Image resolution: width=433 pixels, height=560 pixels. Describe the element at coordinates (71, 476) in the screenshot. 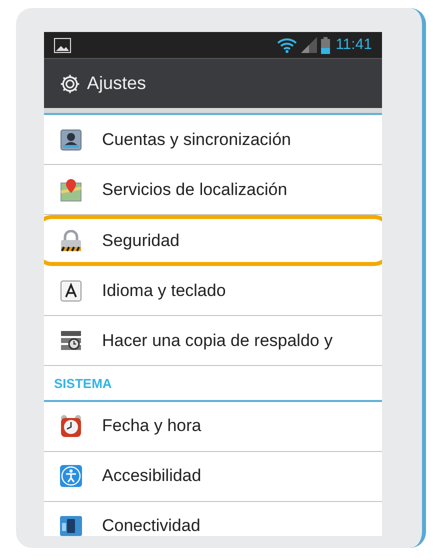

I see `accessibility-icon` at that location.